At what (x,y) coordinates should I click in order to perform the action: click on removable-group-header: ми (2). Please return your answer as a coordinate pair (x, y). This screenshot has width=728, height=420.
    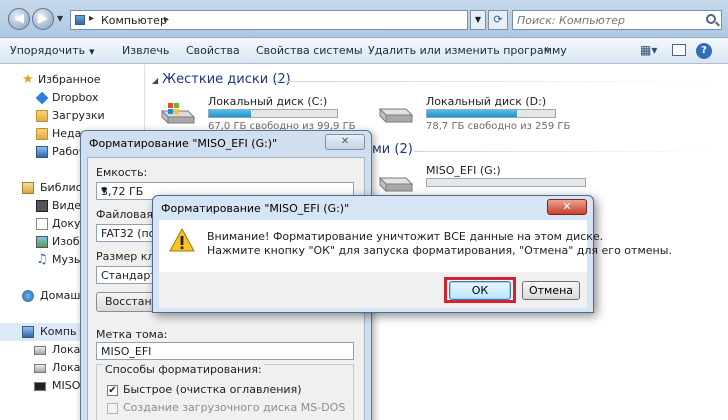
    Looking at the image, I should click on (392, 149).